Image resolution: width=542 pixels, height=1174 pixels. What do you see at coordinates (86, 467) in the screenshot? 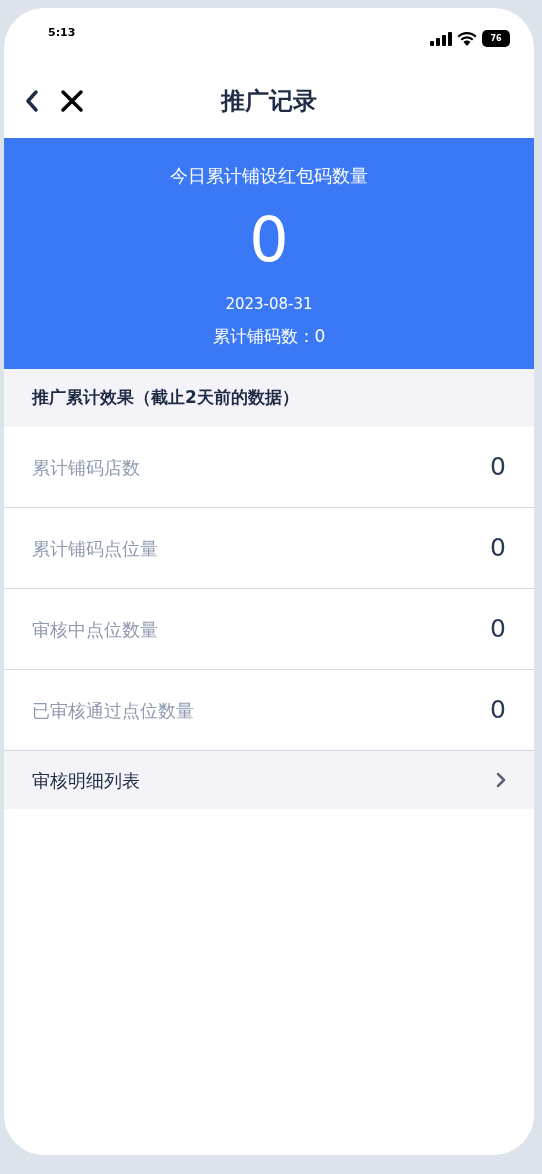
I see `stat-label: 累计铺码店数` at bounding box center [86, 467].